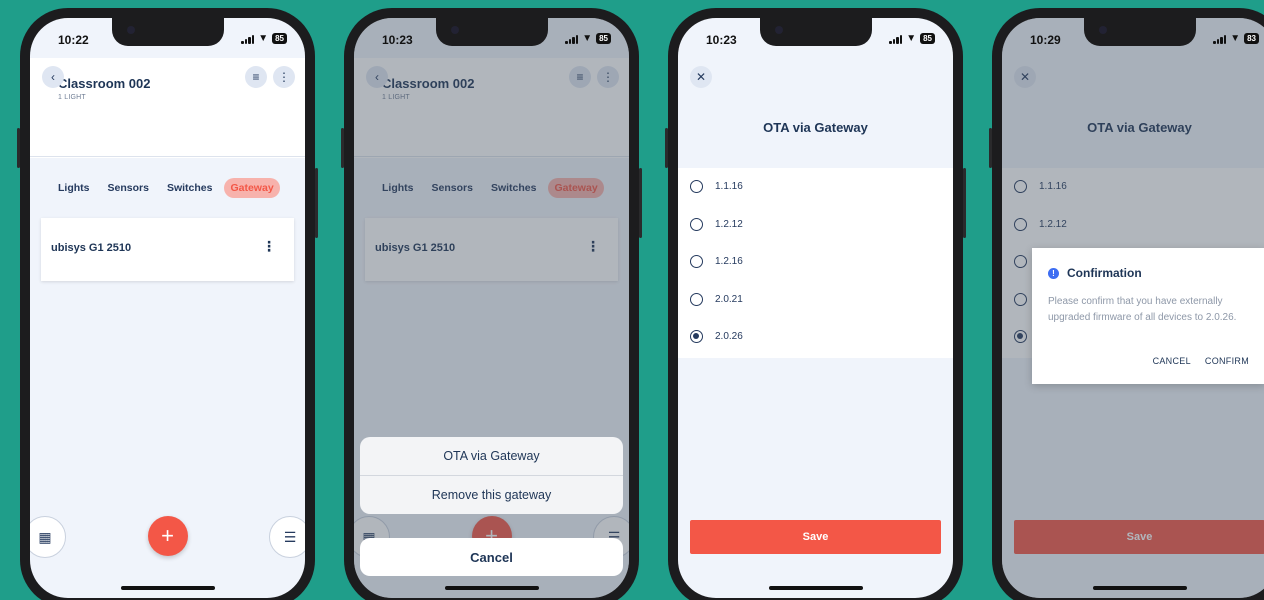  What do you see at coordinates (815, 225) in the screenshot?
I see `version-option: 1.2.12` at bounding box center [815, 225].